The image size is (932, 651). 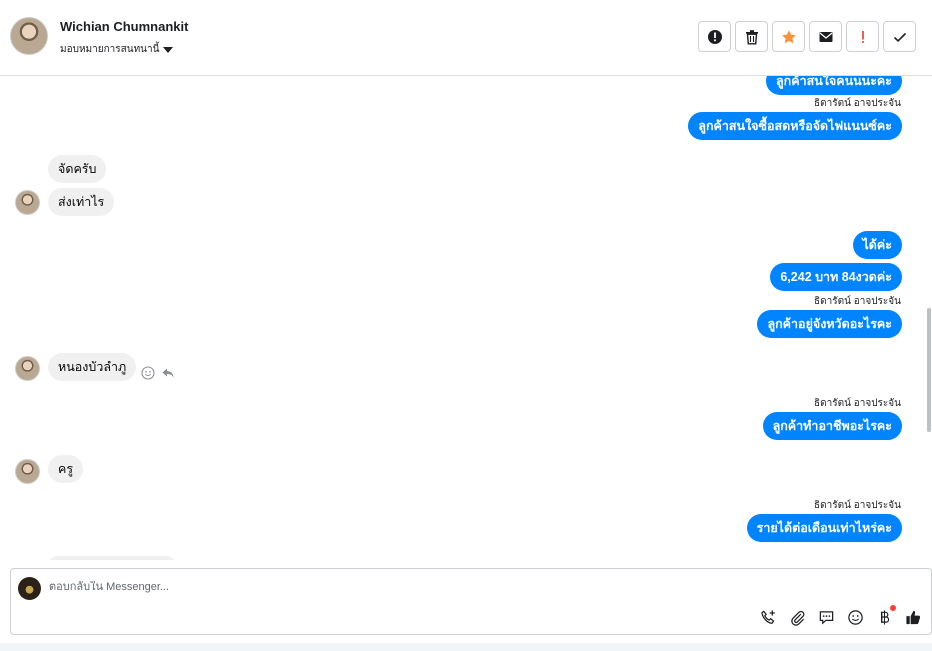 What do you see at coordinates (110, 49) in the screenshot?
I see `assign-label: มอบหมายการสนทนานี้` at bounding box center [110, 49].